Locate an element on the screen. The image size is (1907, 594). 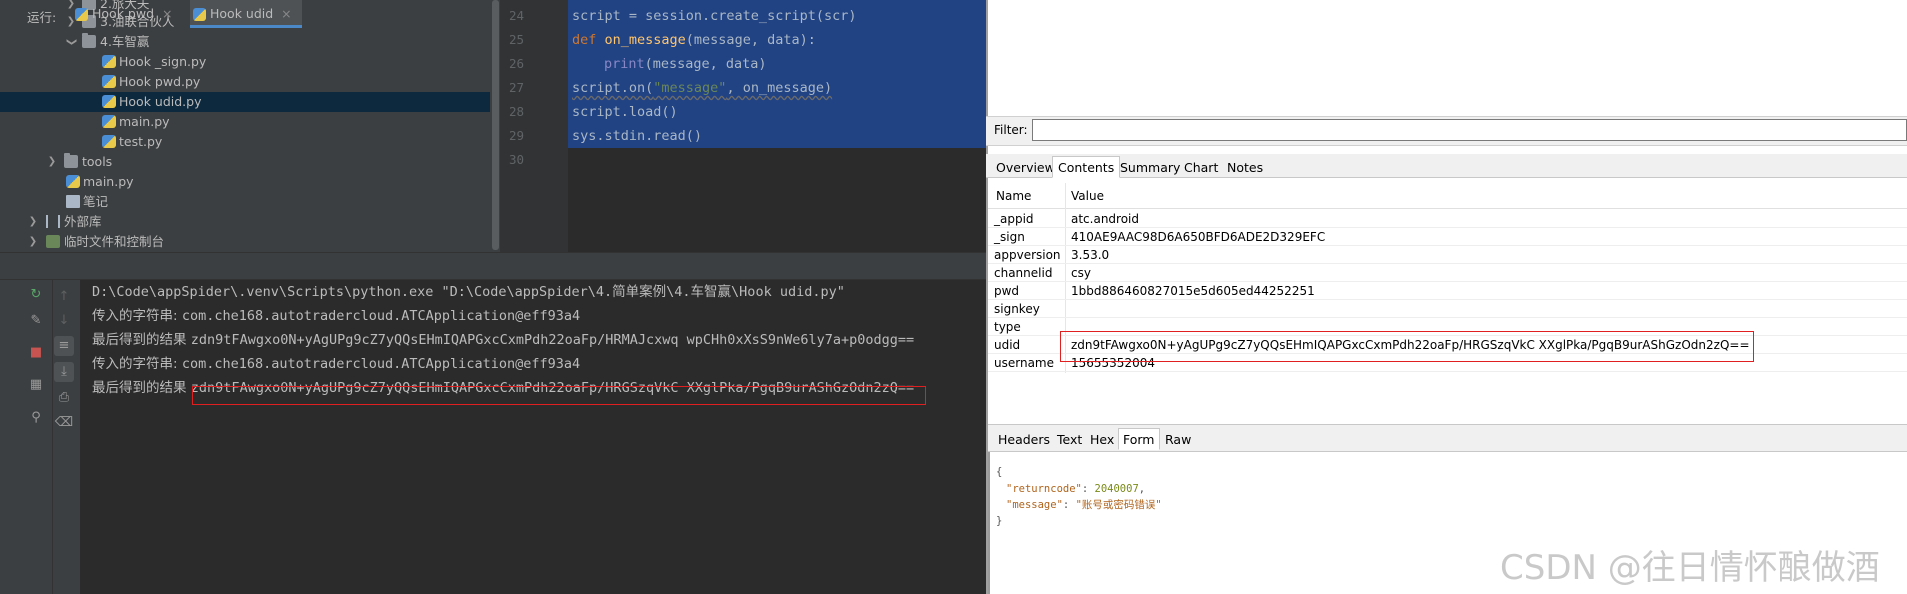
line-number: 25 is located at coordinates (516, 39).